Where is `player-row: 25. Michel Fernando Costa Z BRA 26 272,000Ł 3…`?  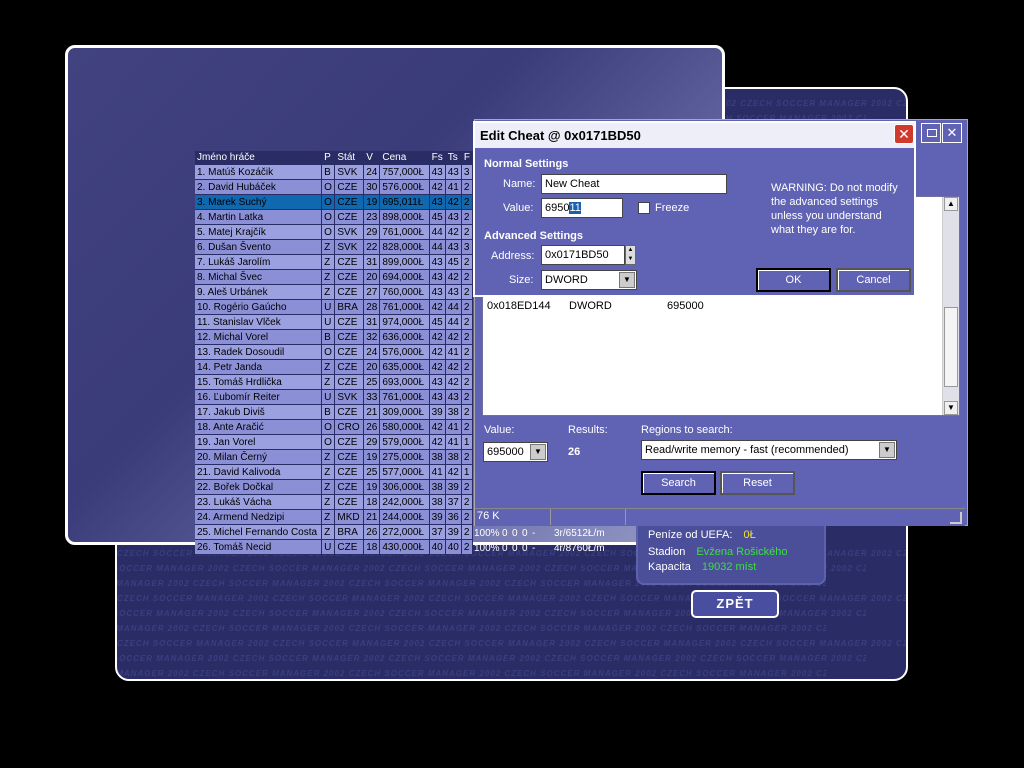 player-row: 25. Michel Fernando Costa Z BRA 26 272,000Ł 3… is located at coordinates (334, 532).